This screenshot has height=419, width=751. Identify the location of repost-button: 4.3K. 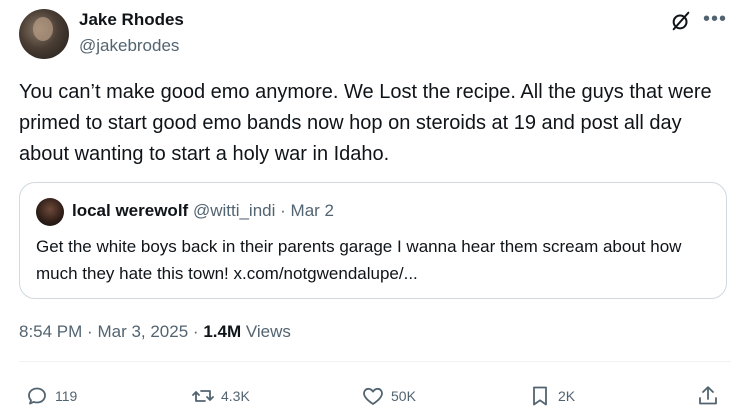
(220, 396).